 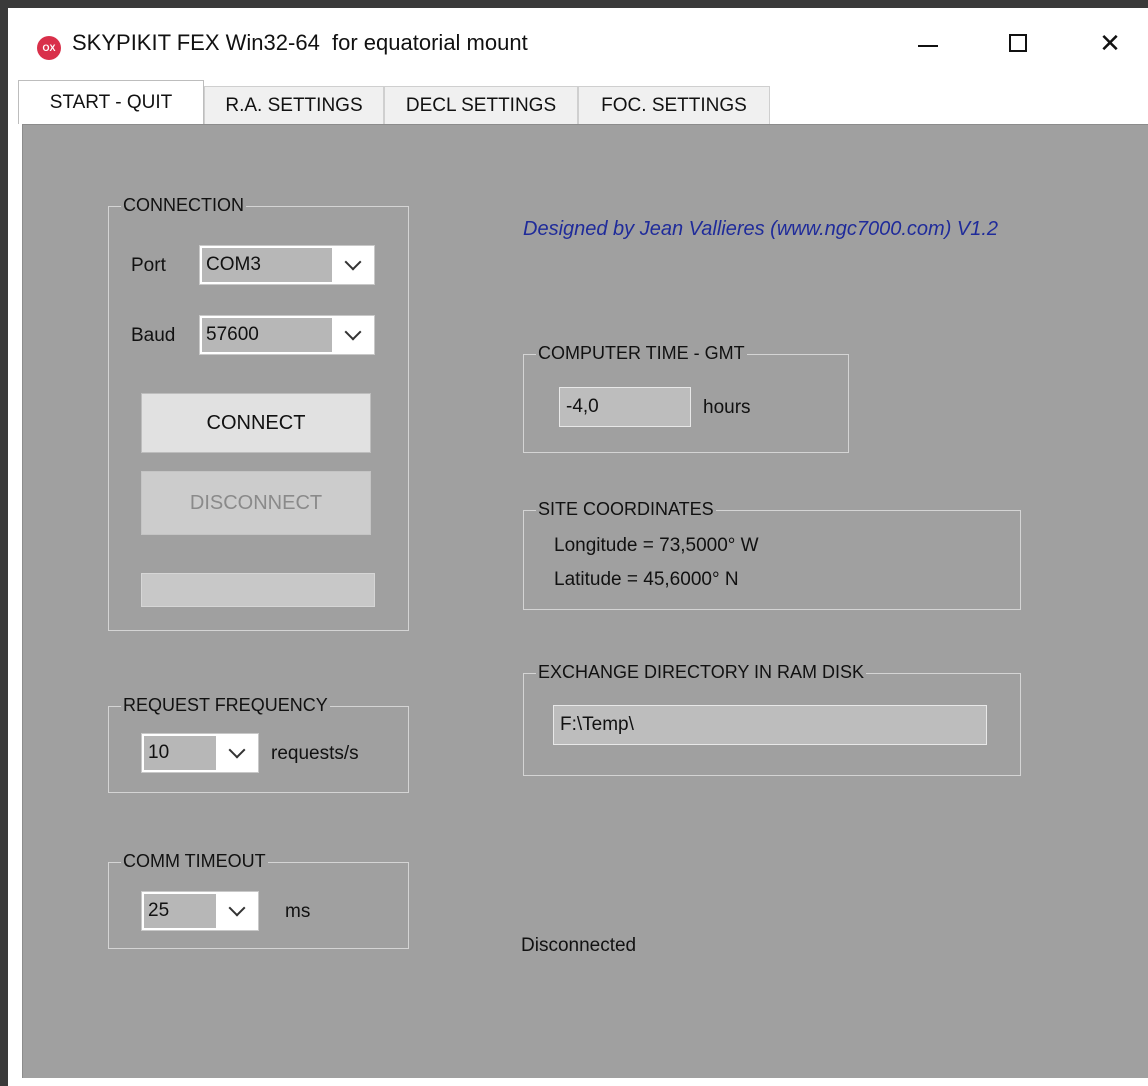 I want to click on exchange-directory-group-label: EXCHANGE DIRECTORY IN RAM DISK, so click(x=701, y=672).